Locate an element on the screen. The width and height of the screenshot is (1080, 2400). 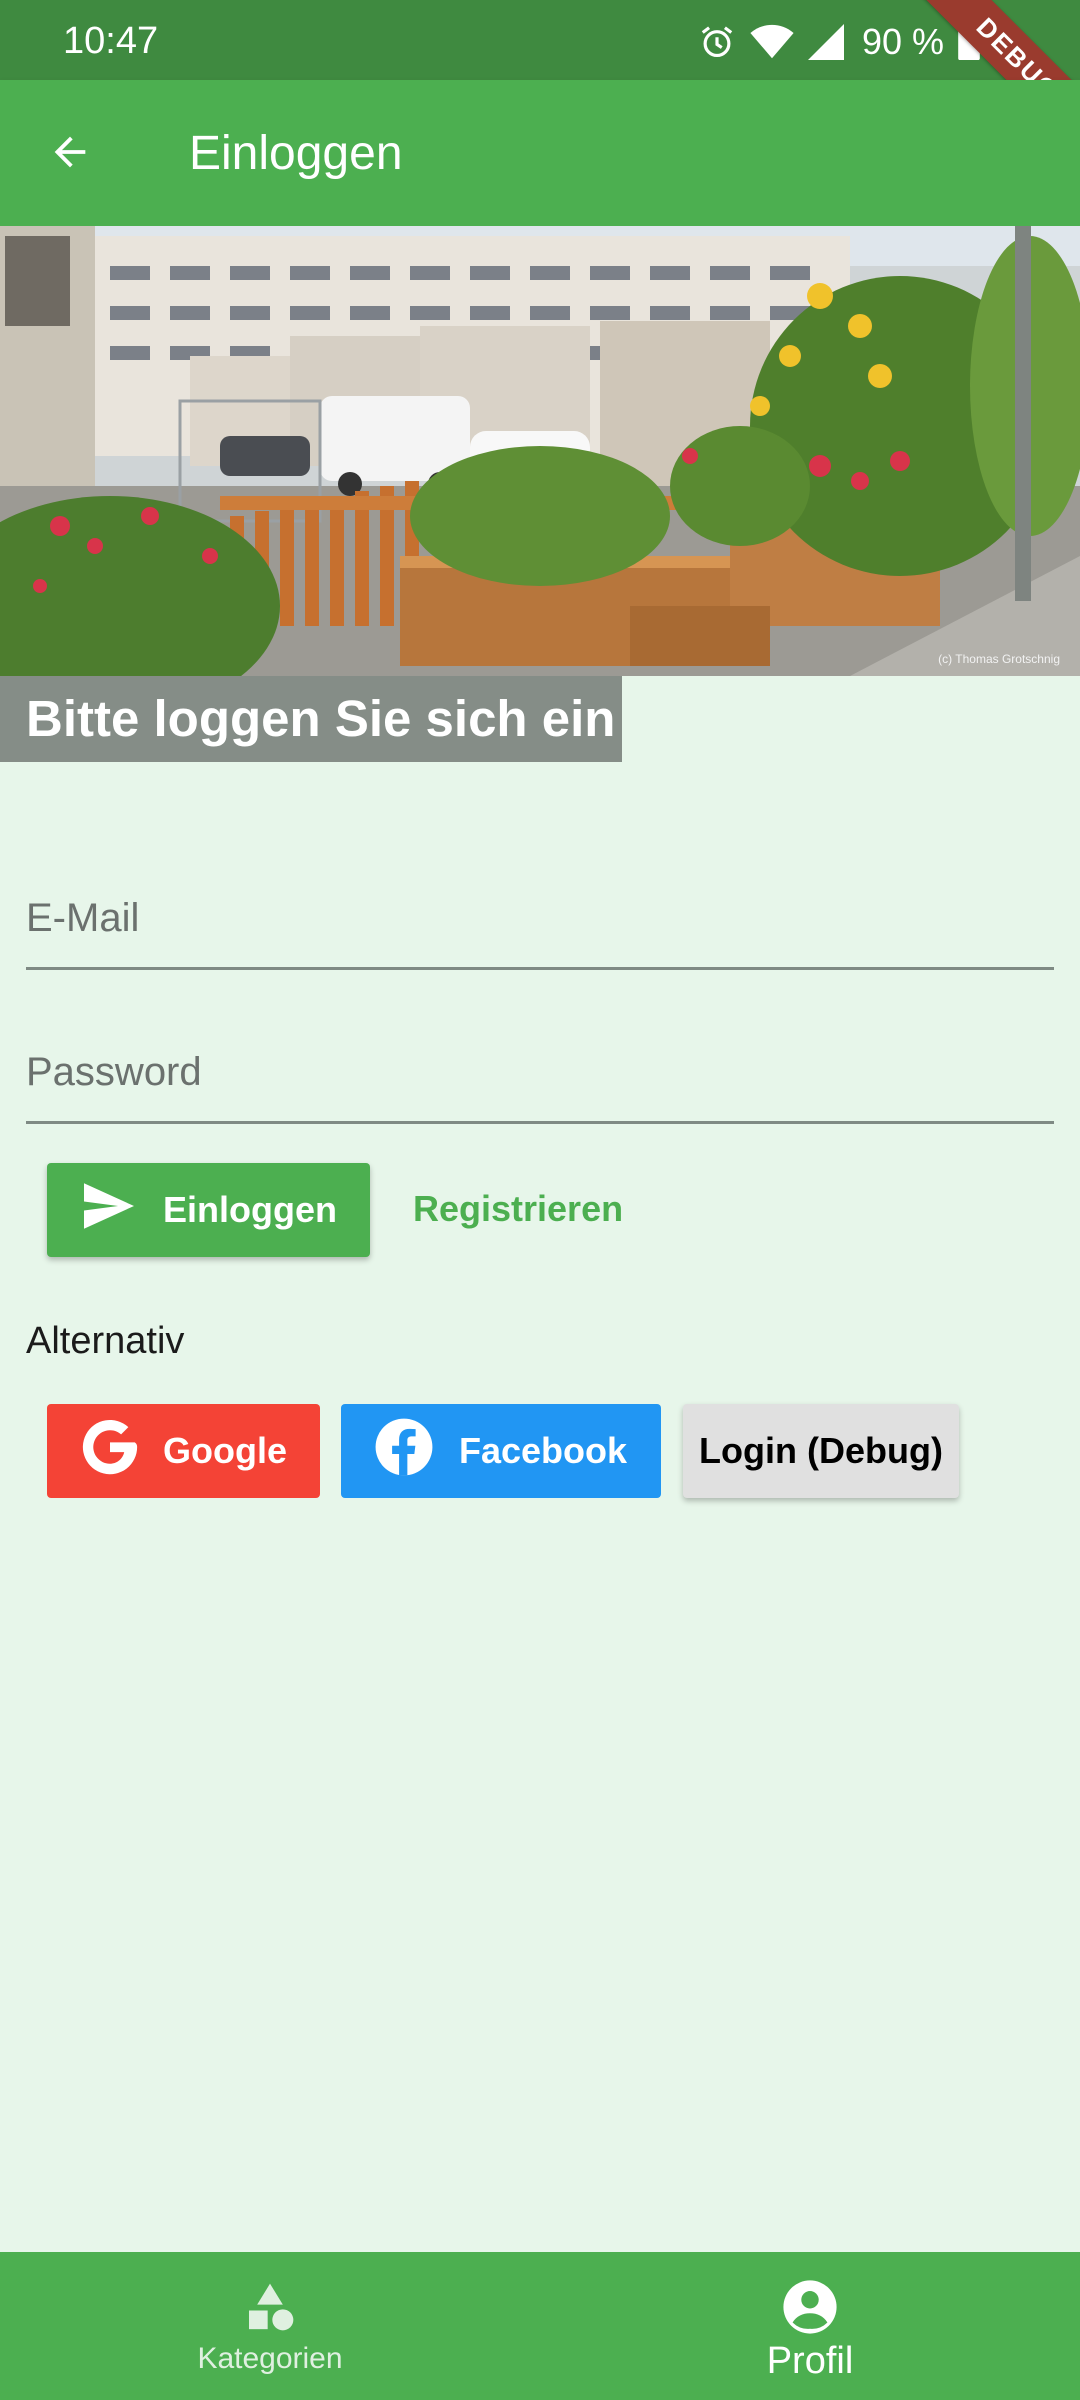
status-icons: 90 % is located at coordinates (839, 41).